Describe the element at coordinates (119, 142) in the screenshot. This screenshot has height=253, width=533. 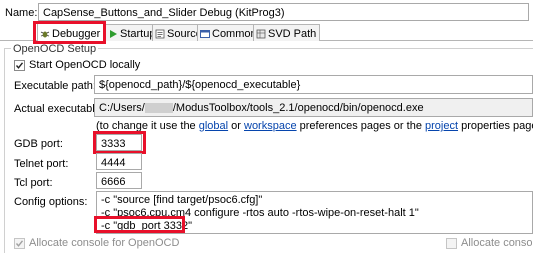
I see `gdb-port-field: 3333` at that location.